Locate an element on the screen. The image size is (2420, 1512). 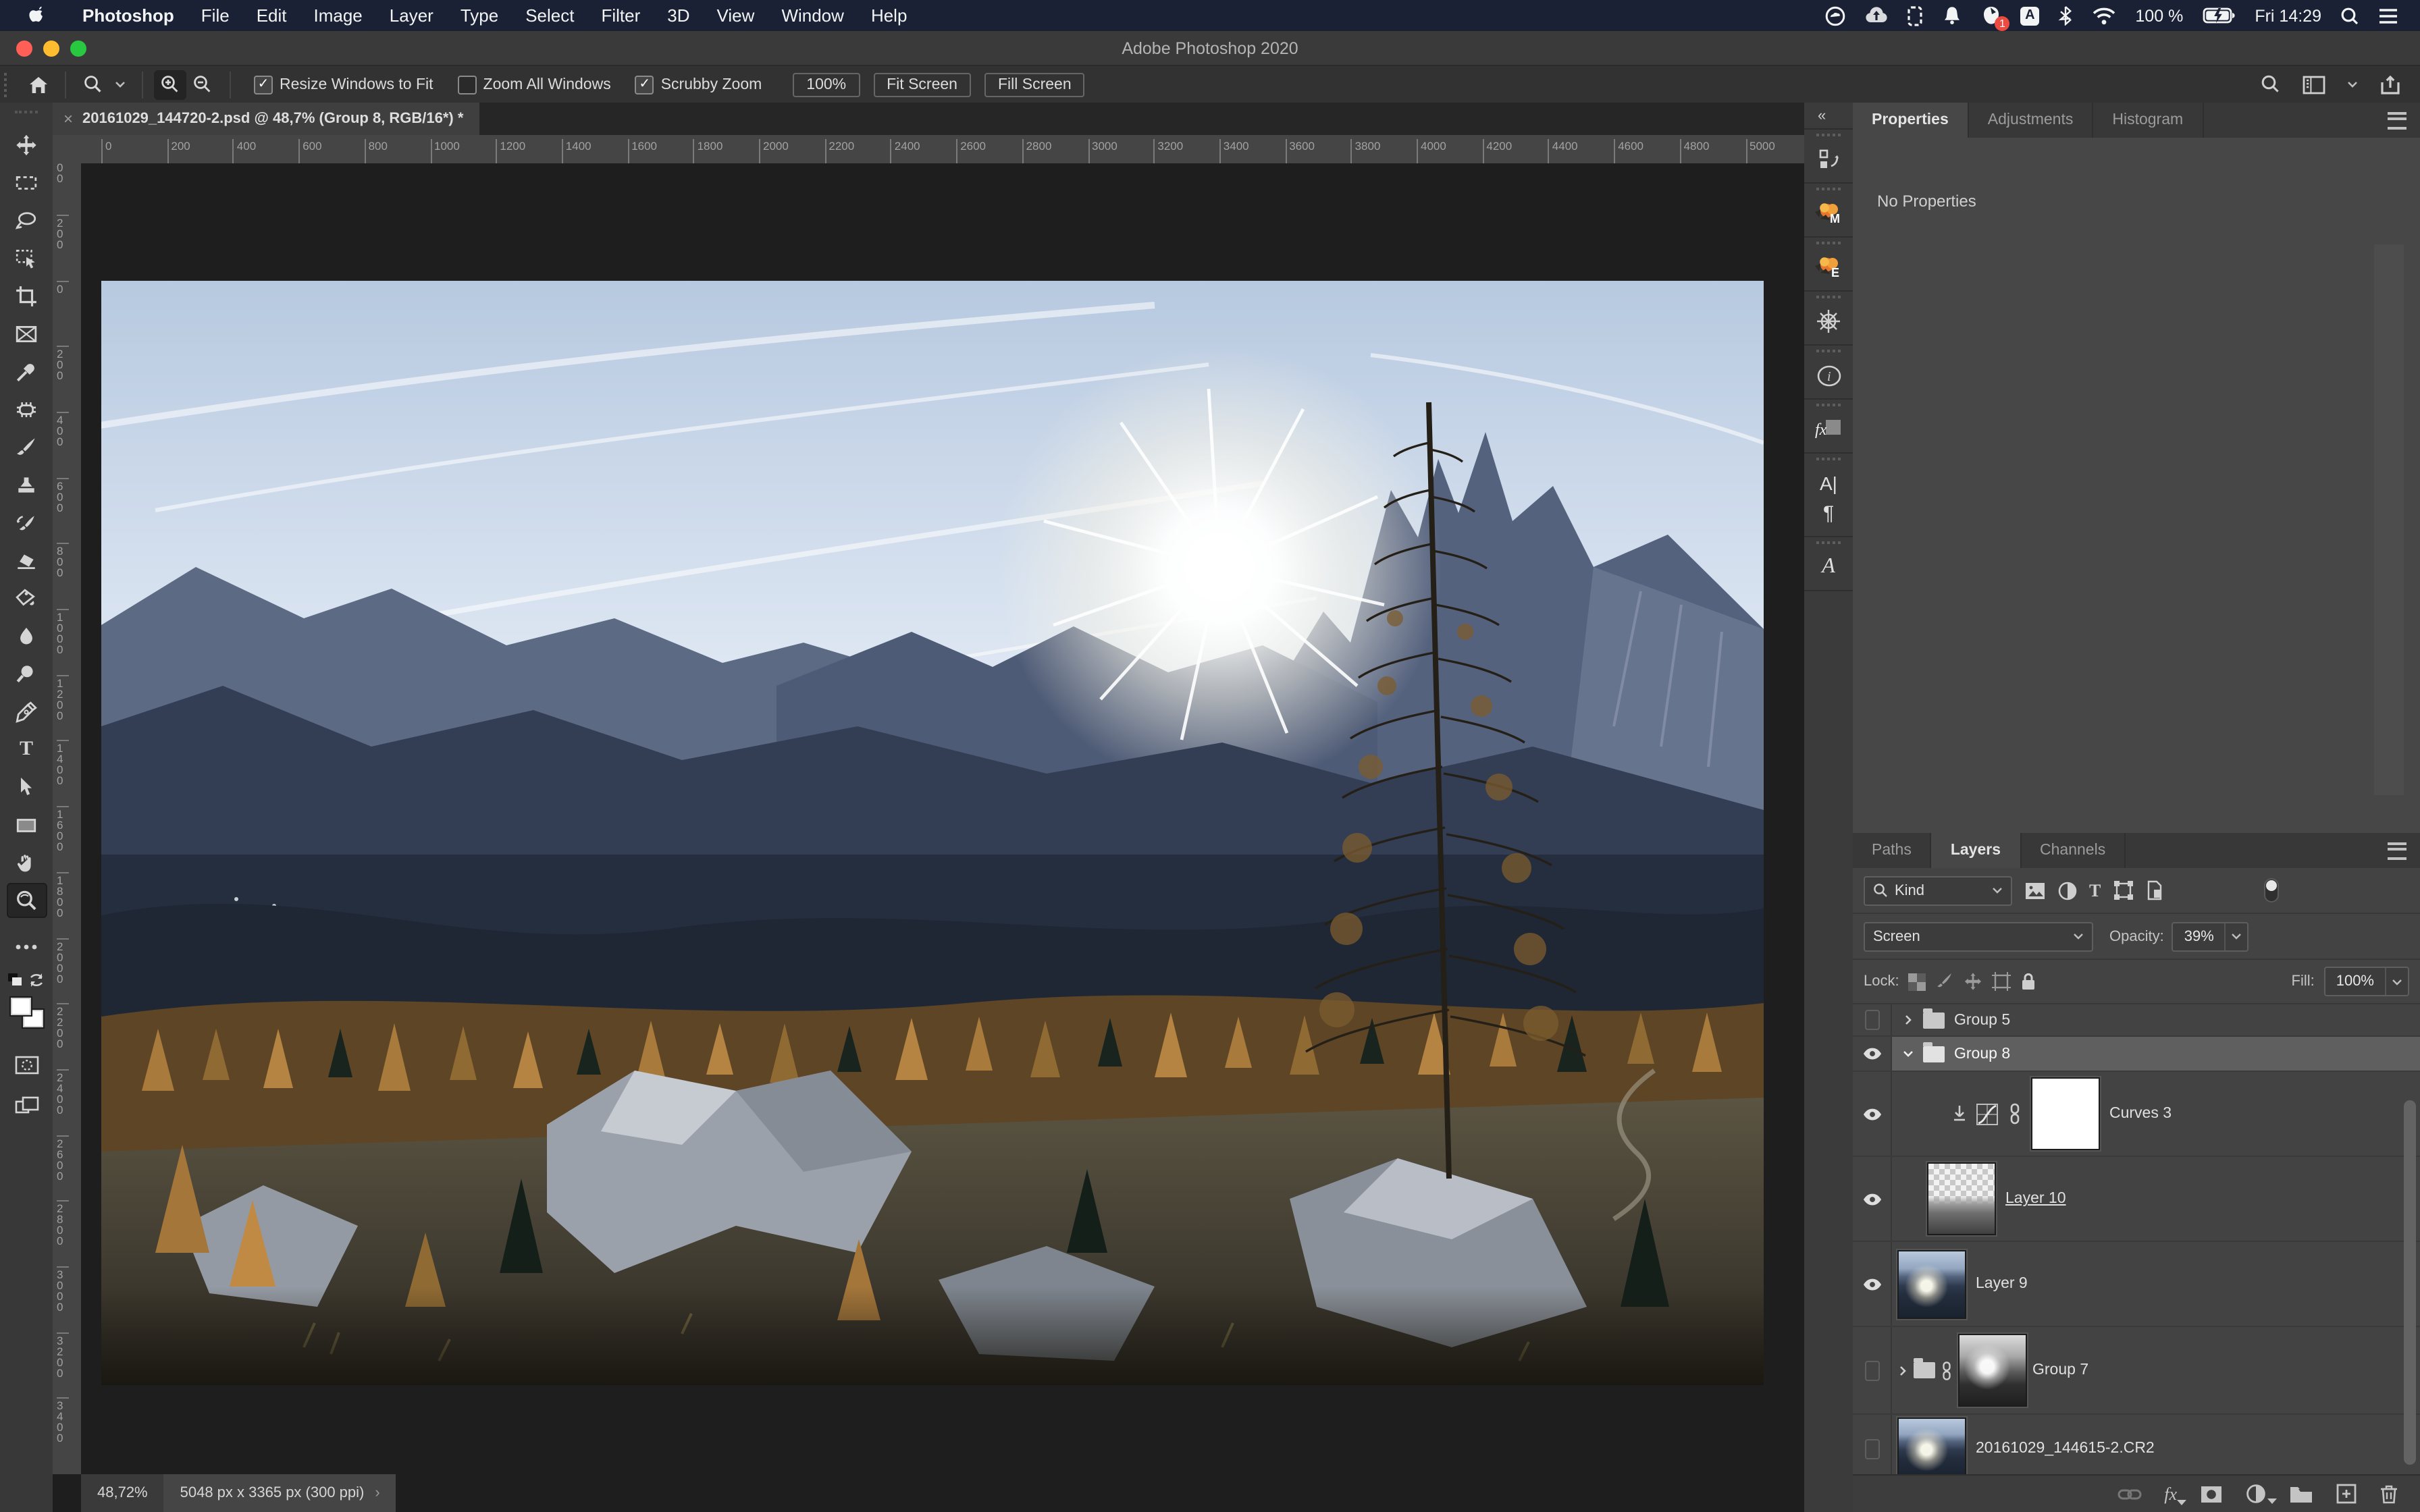
lock-transparency-icon is located at coordinates (1917, 981).